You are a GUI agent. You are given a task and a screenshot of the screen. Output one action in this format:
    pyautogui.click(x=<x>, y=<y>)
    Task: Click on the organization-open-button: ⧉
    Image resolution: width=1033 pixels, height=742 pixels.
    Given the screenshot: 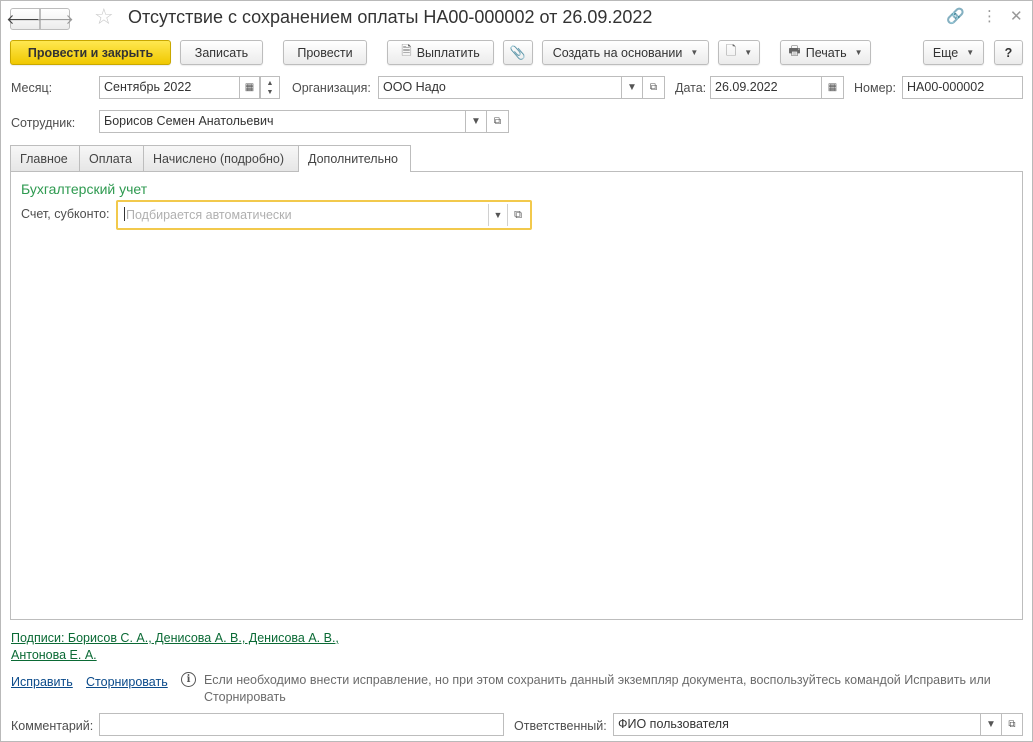 What is the action you would take?
    pyautogui.click(x=653, y=87)
    